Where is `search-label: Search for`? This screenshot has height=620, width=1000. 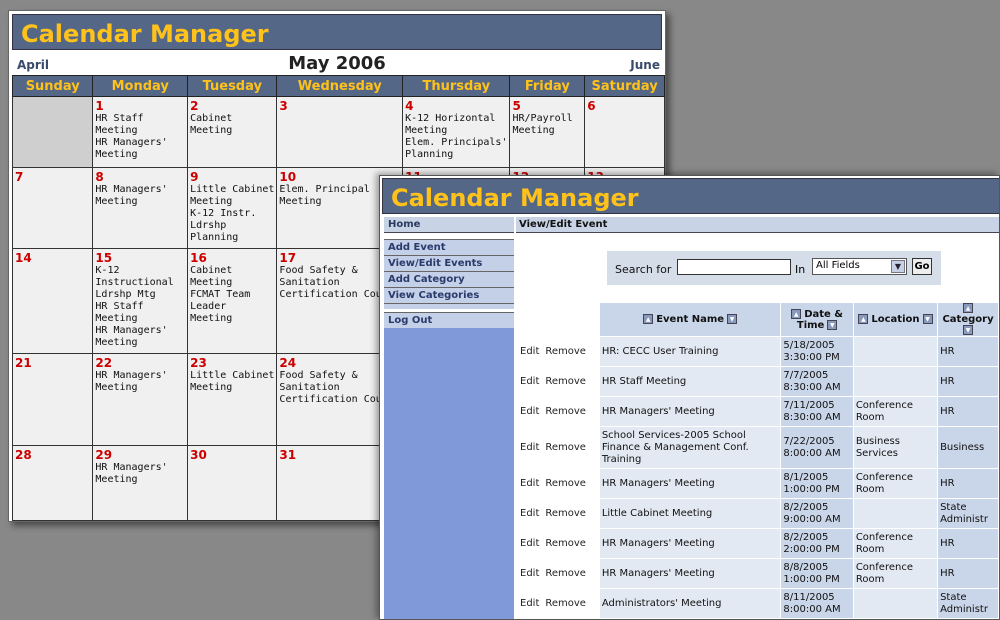 search-label: Search for is located at coordinates (643, 269).